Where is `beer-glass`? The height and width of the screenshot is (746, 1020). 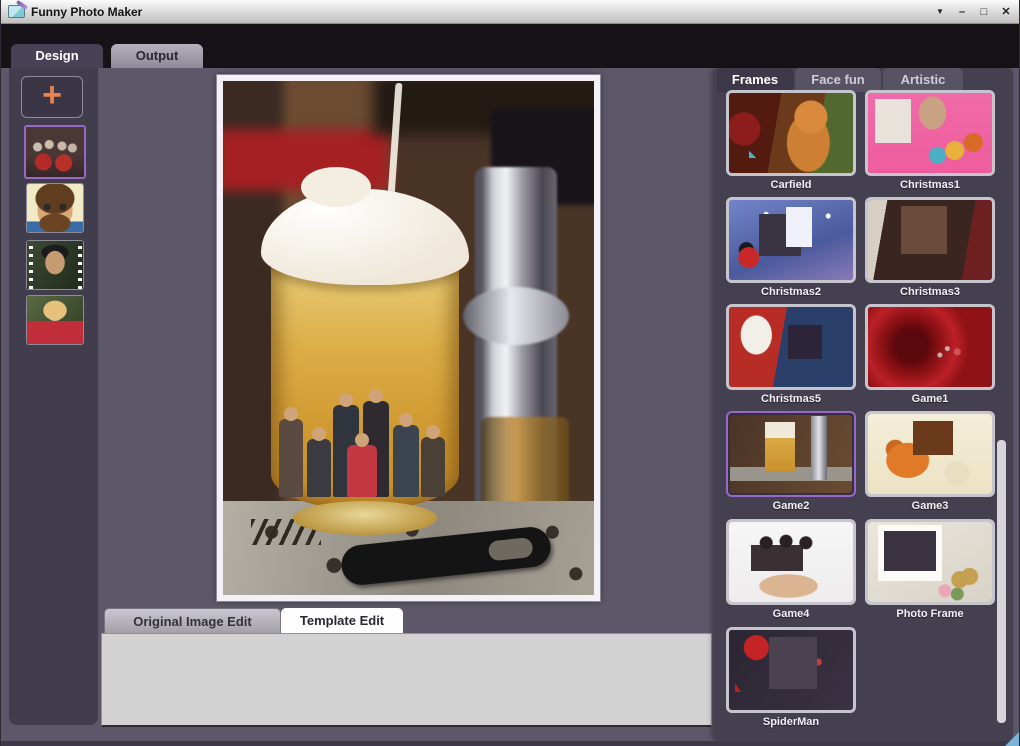
beer-glass is located at coordinates (365, 312).